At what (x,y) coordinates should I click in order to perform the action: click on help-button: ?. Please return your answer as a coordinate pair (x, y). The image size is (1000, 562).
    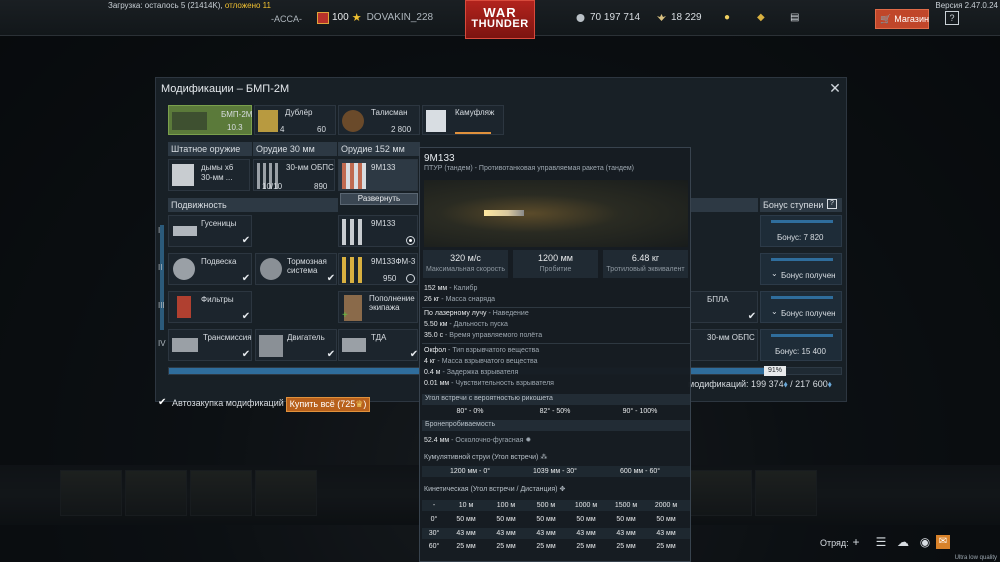
    Looking at the image, I should click on (952, 18).